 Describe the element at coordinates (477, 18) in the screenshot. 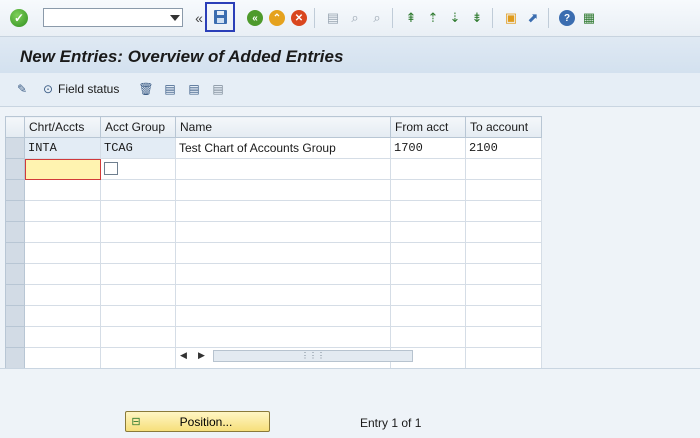

I see `last-page-icon: ⇟` at that location.